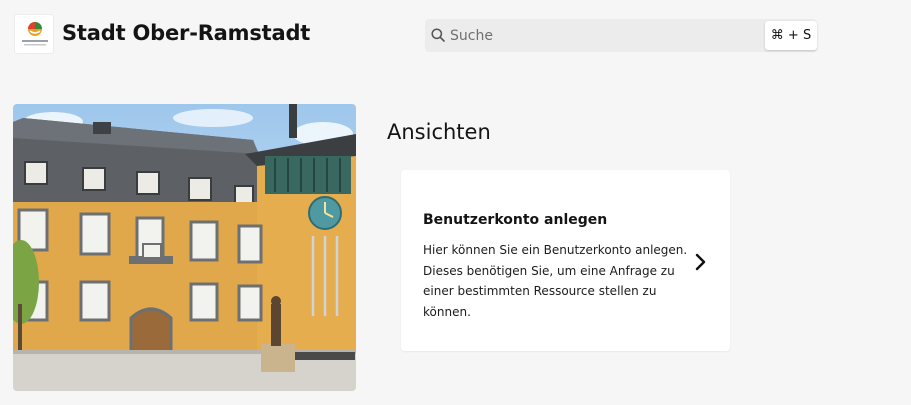 This screenshot has width=911, height=405. I want to click on city-logo, so click(34, 34).